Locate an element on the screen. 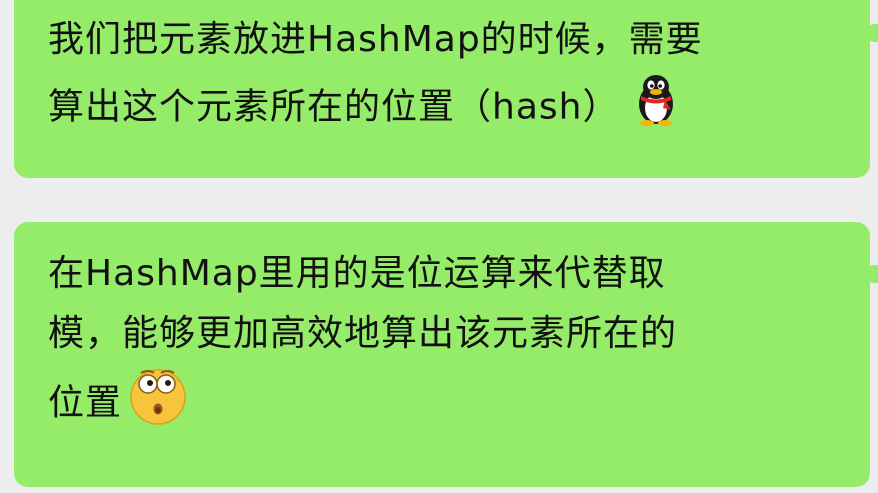 The image size is (878, 493). surprised-face-icon is located at coordinates (158, 404).